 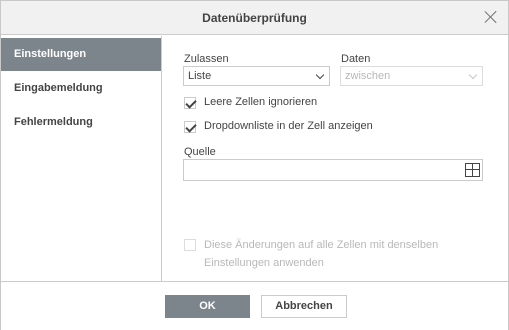 What do you see at coordinates (190, 245) in the screenshot?
I see `apply-all-checkbox` at bounding box center [190, 245].